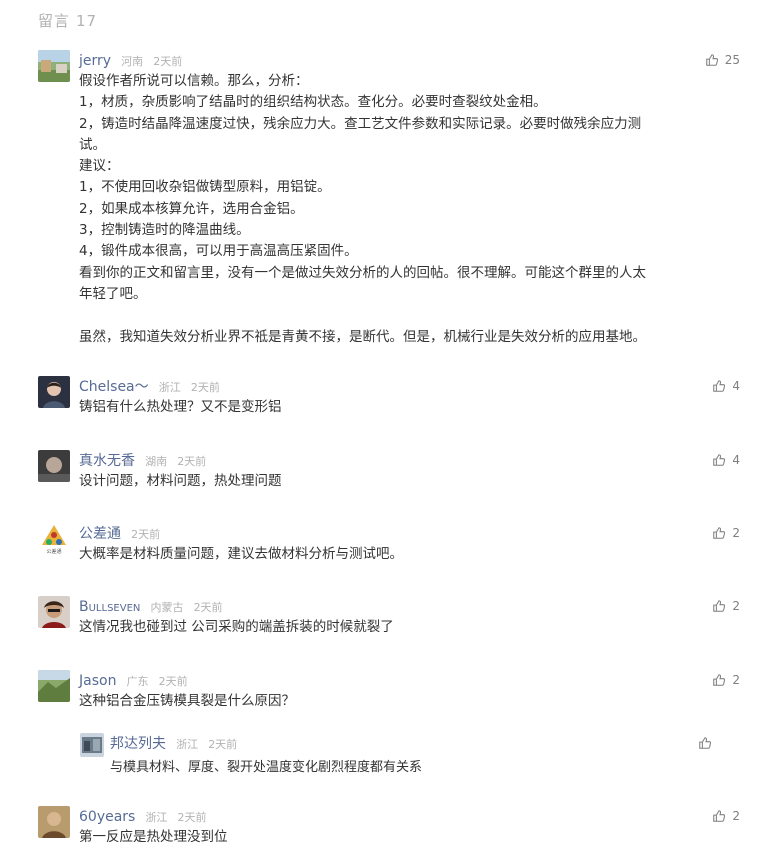 This screenshot has width=778, height=868. Describe the element at coordinates (399, 481) in the screenshot. I see `comment-content: 设计问题，材料问题，热处理问题` at that location.